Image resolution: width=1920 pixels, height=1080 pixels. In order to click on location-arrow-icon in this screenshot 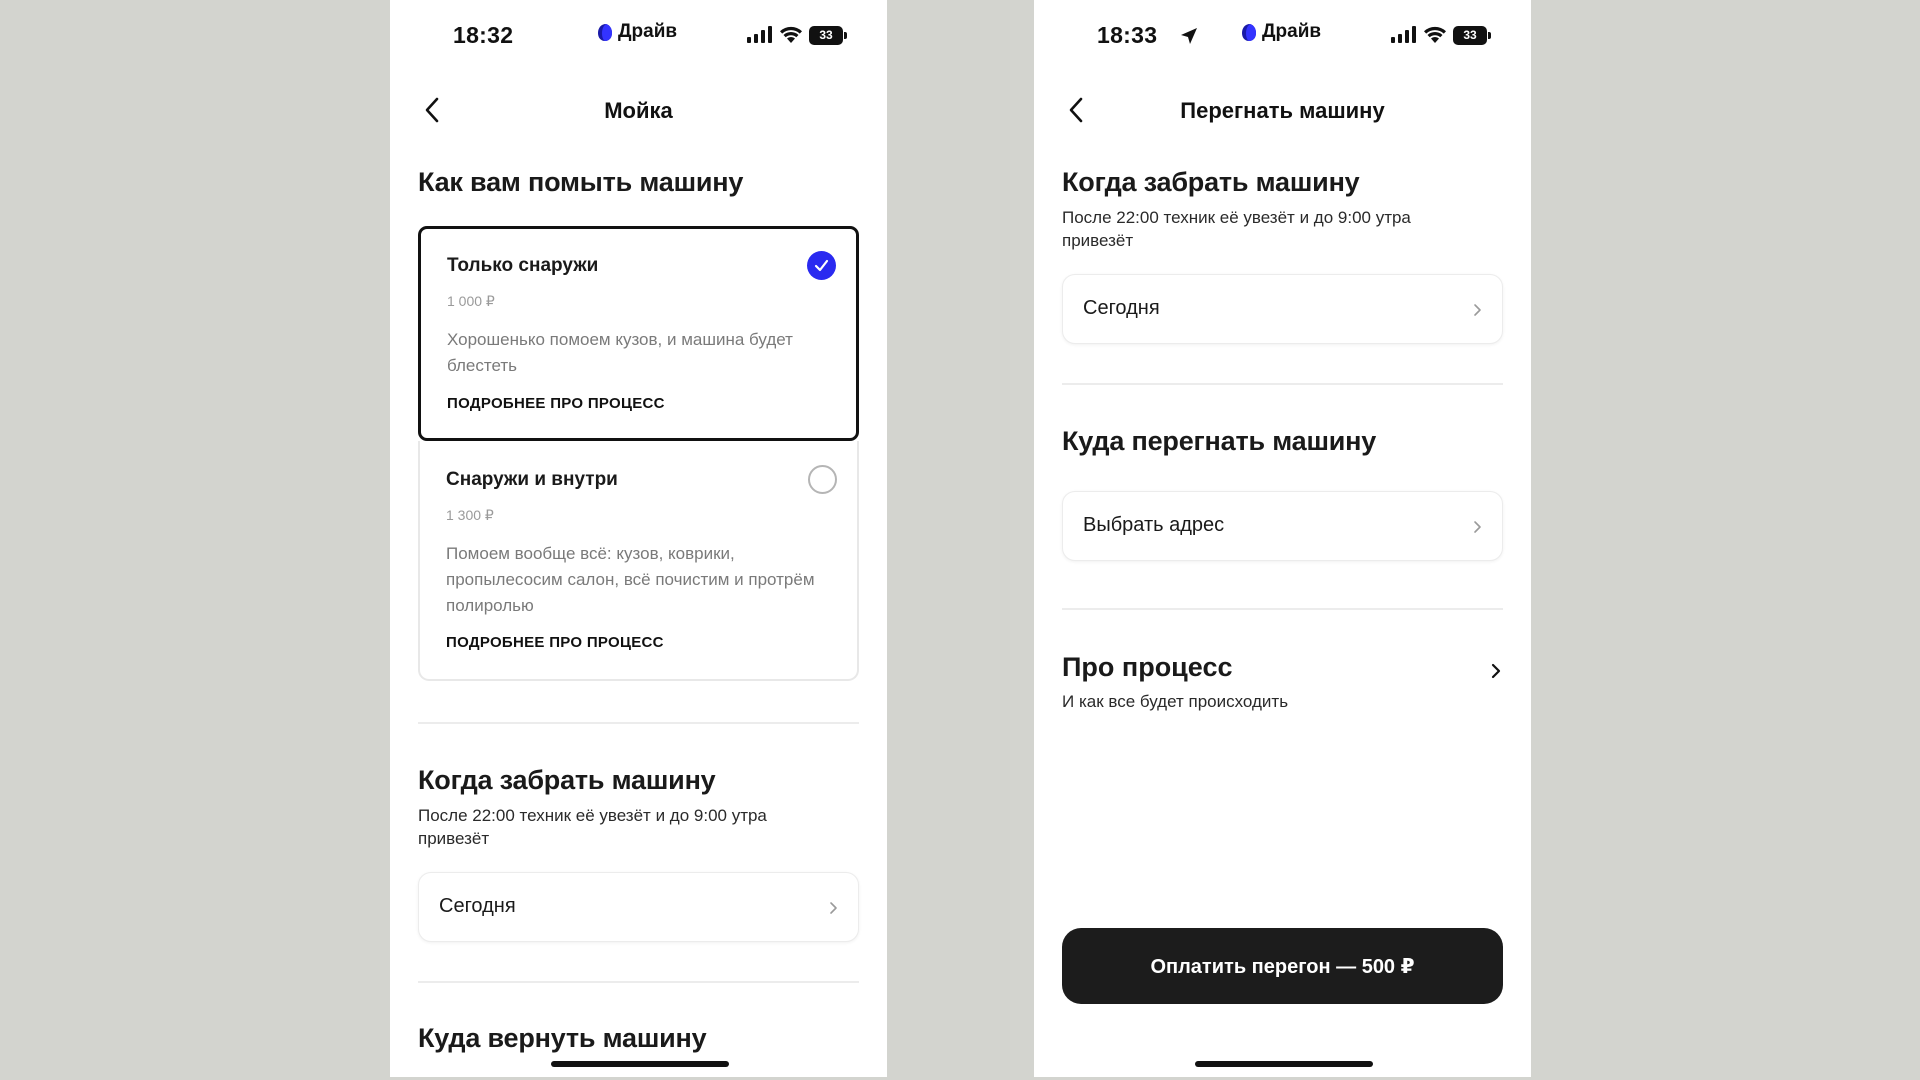, I will do `click(1189, 36)`.